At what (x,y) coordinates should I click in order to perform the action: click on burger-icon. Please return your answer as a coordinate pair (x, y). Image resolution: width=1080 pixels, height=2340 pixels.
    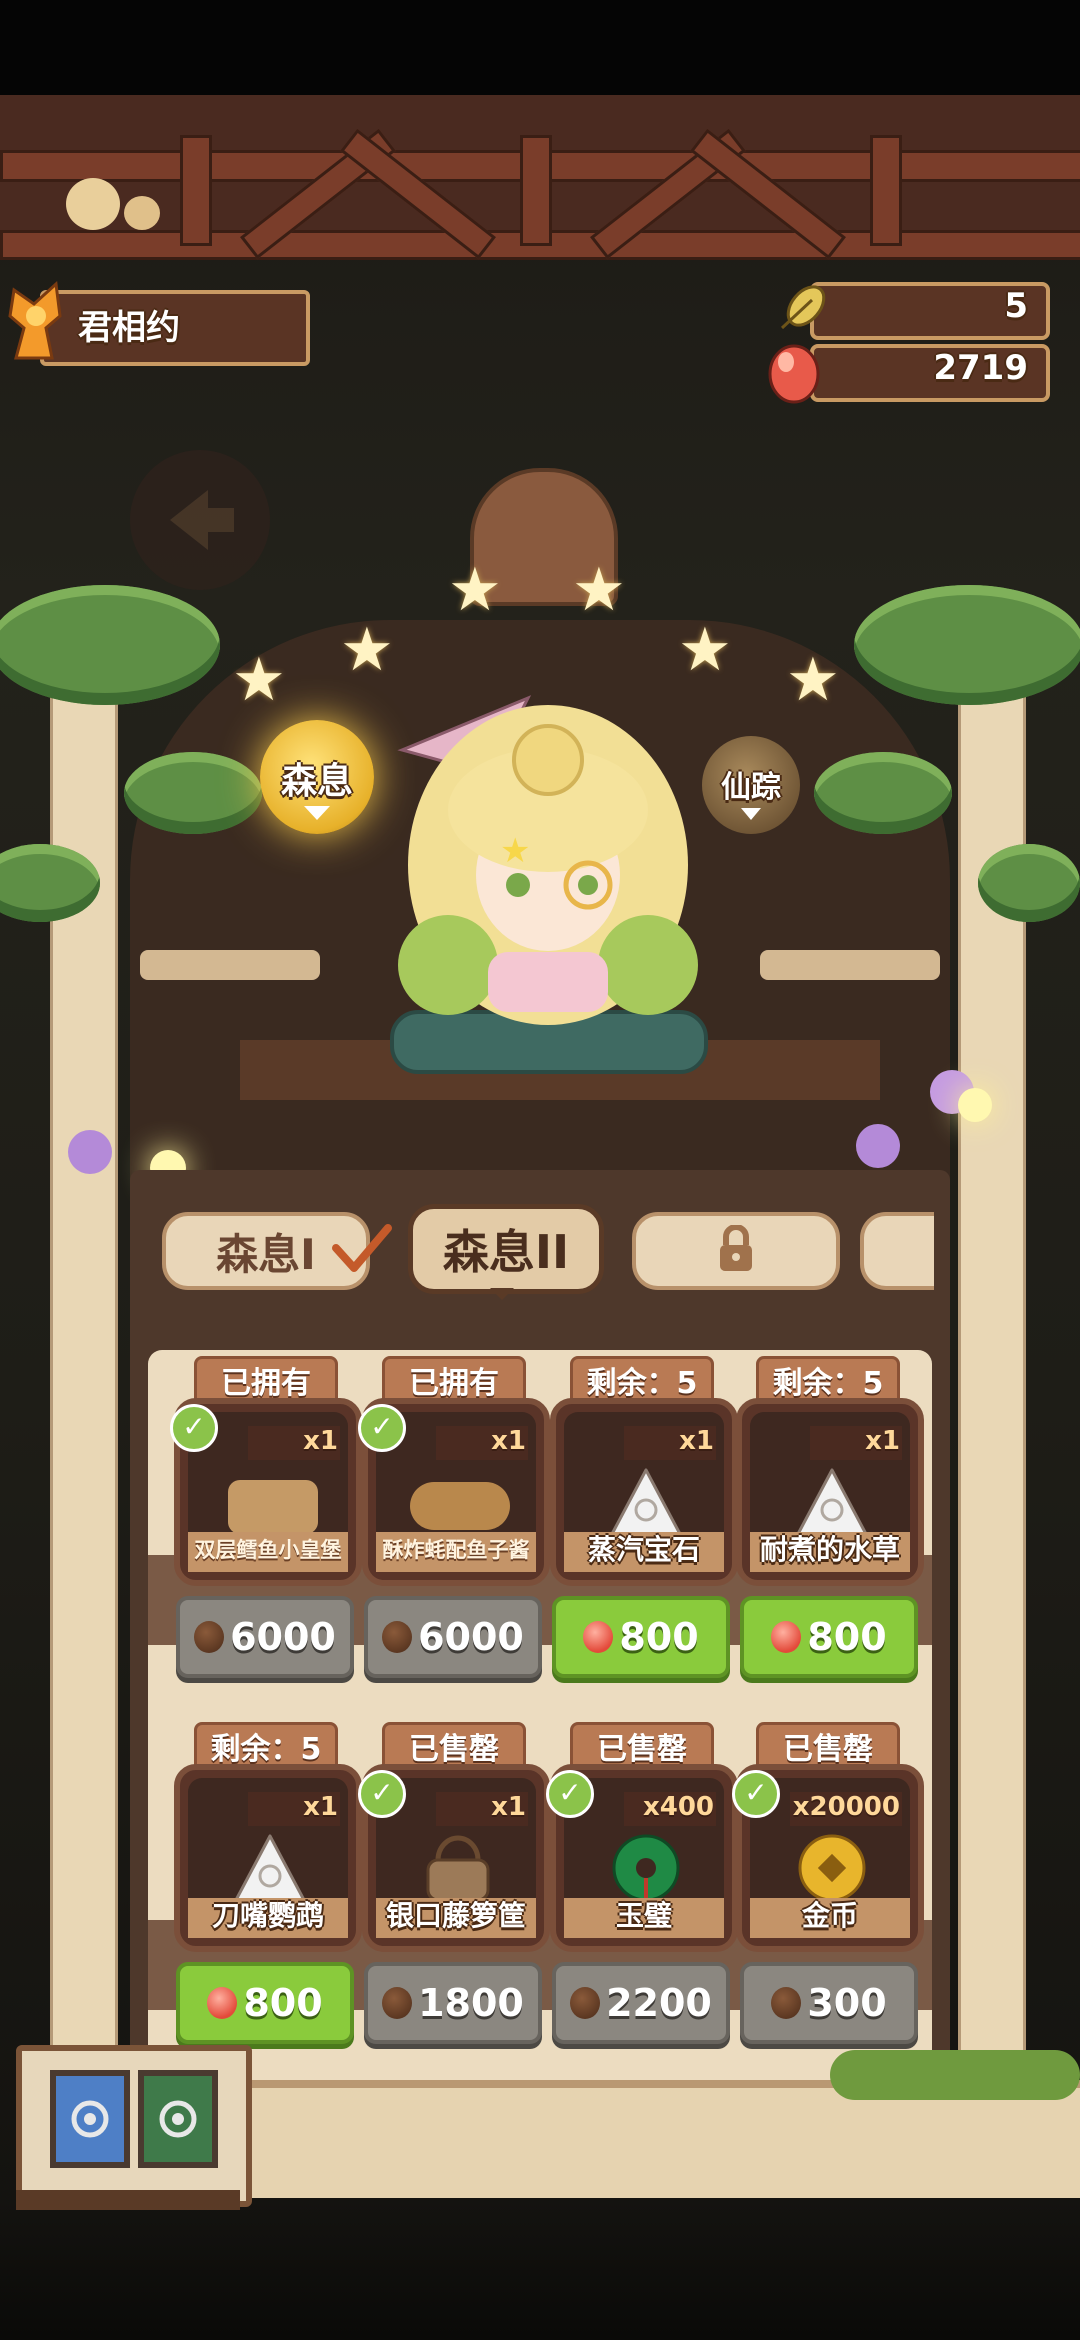
    Looking at the image, I should click on (273, 1507).